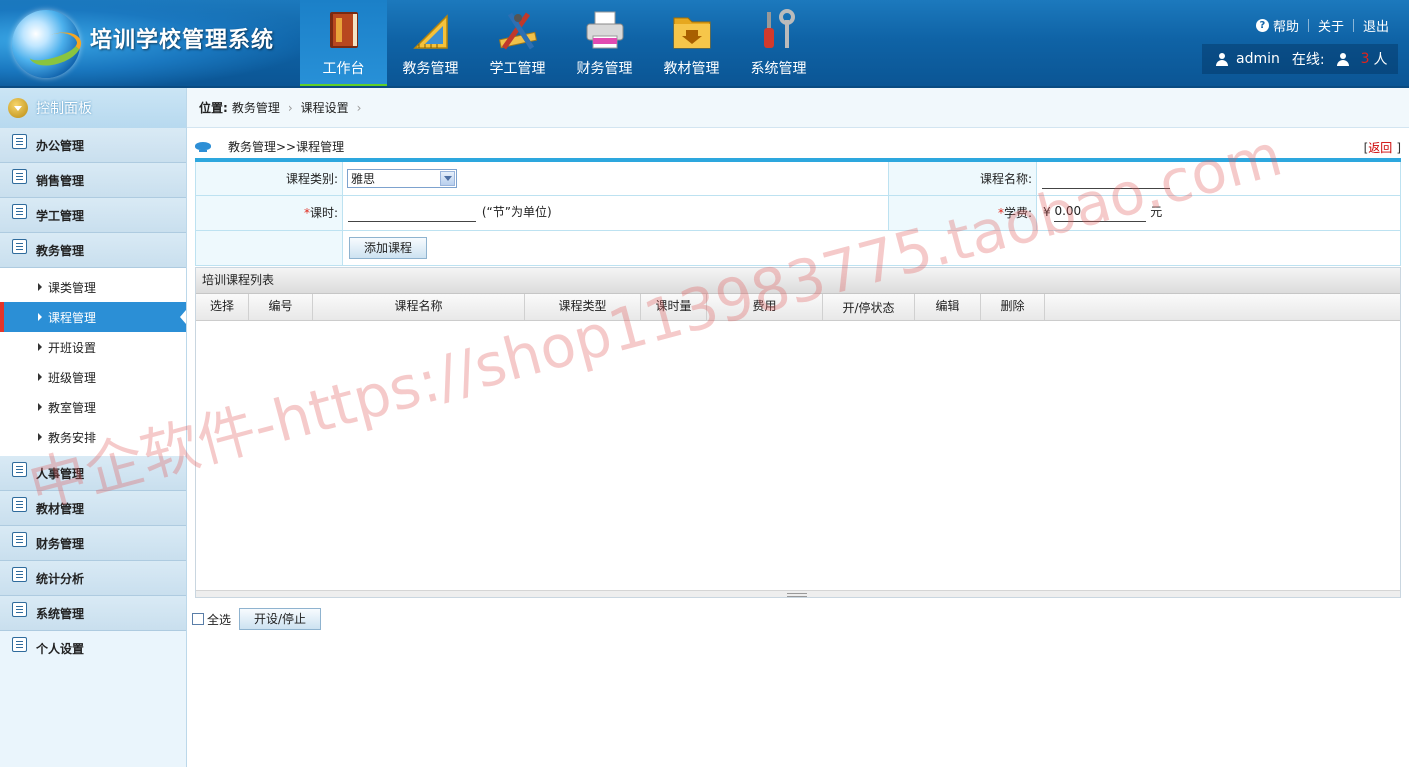  I want to click on hours-cell: (“节”为单位), so click(615, 212).